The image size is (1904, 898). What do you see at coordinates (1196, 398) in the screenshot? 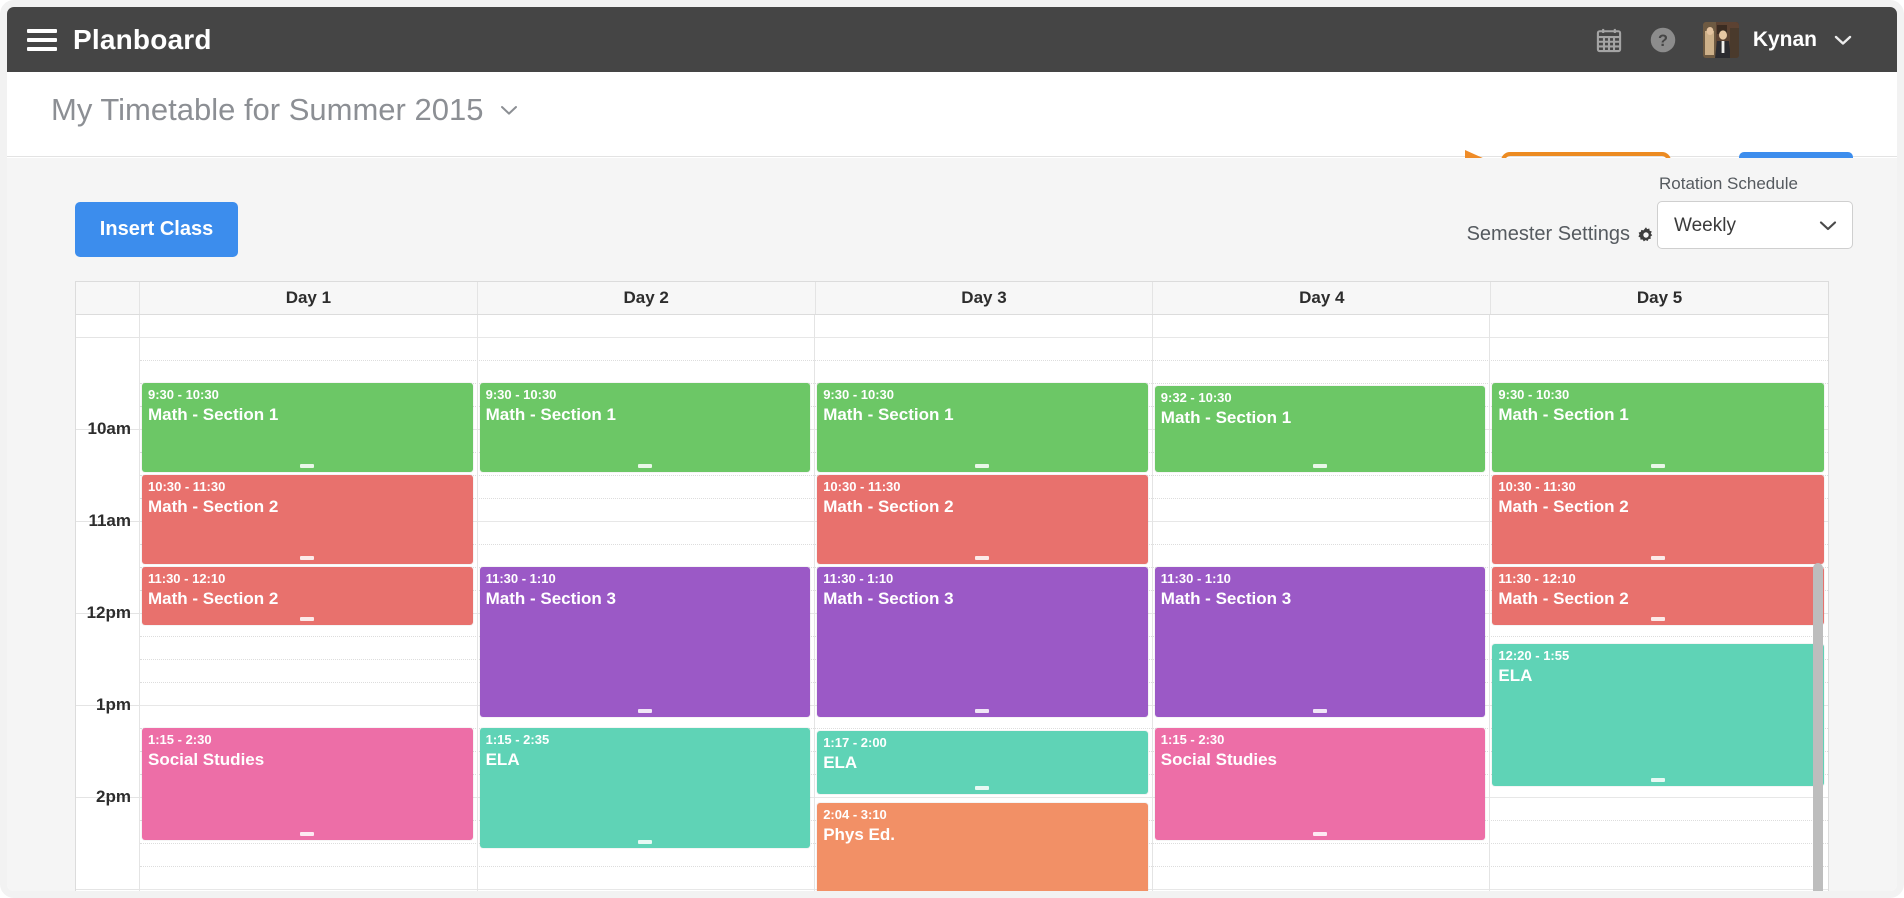
I see `event-time: 9:32 - 10:30` at bounding box center [1196, 398].